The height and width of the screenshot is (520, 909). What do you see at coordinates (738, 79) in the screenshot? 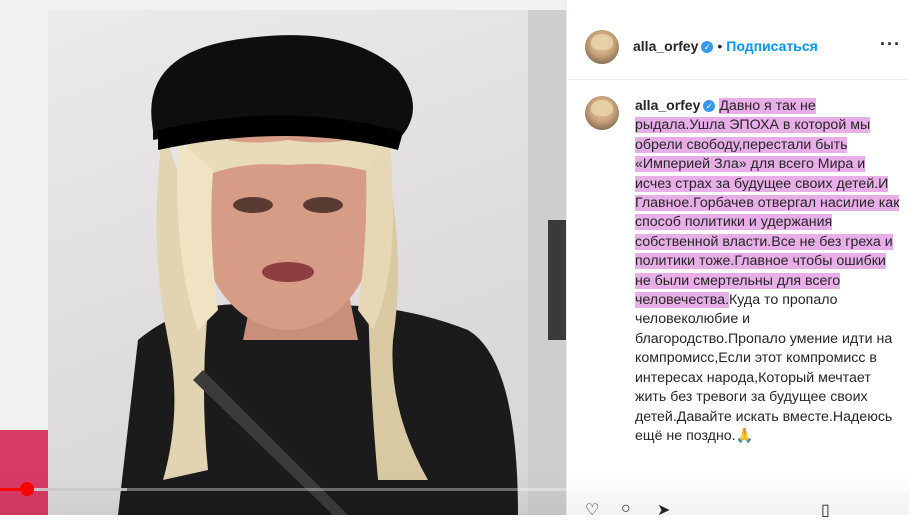
I see `header-divider` at bounding box center [738, 79].